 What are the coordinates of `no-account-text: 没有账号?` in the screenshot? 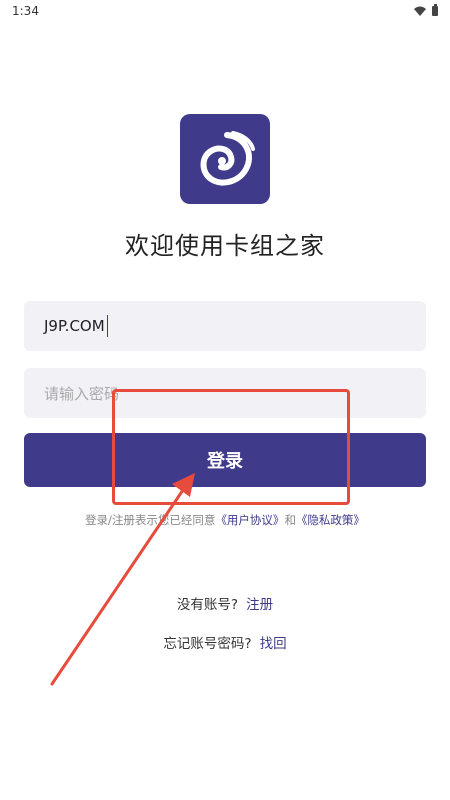 It's located at (207, 605).